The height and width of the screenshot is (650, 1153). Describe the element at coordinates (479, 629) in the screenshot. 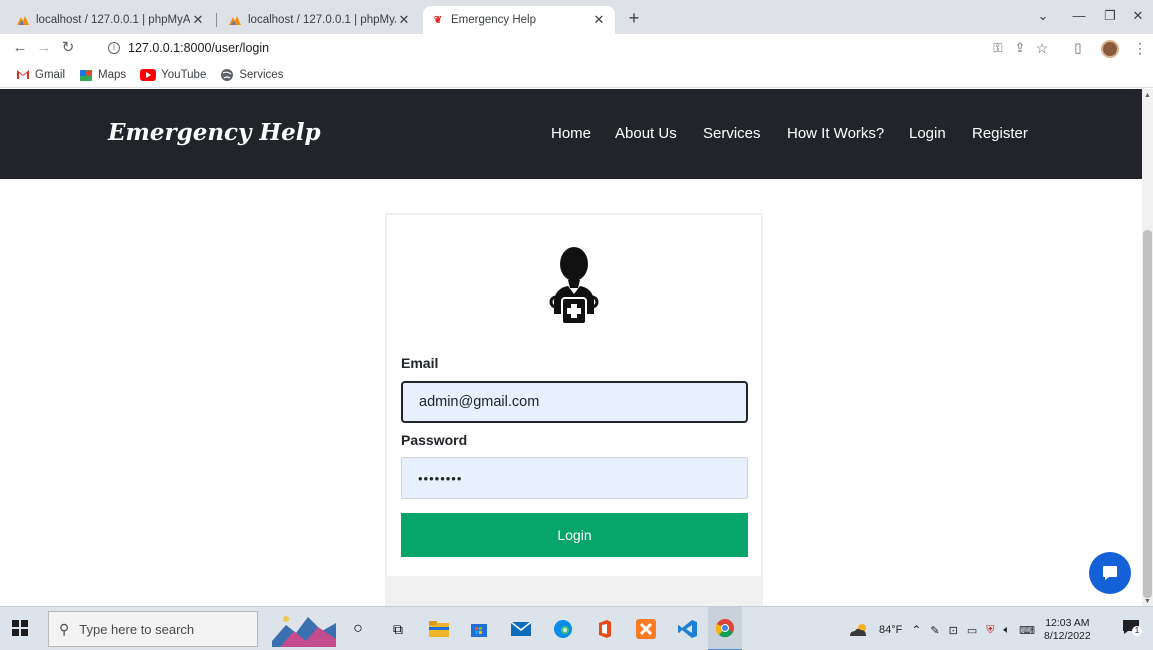

I see `store-icon` at that location.